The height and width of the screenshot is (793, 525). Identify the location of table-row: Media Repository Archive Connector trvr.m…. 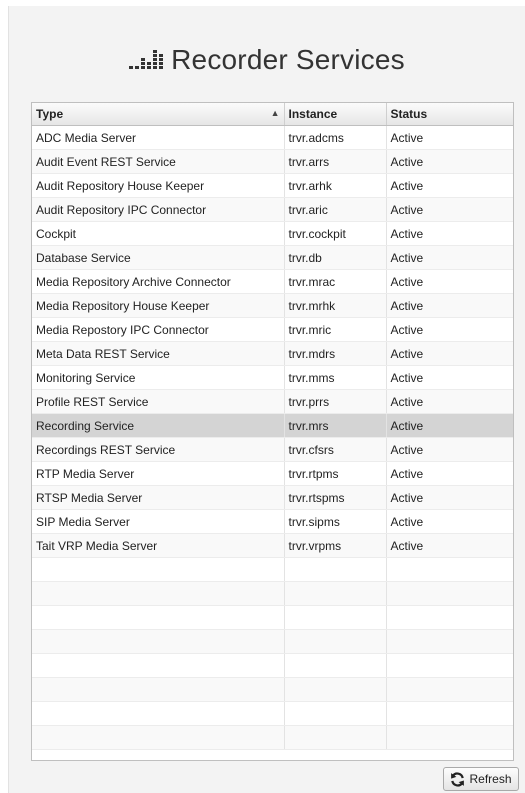
(272, 281).